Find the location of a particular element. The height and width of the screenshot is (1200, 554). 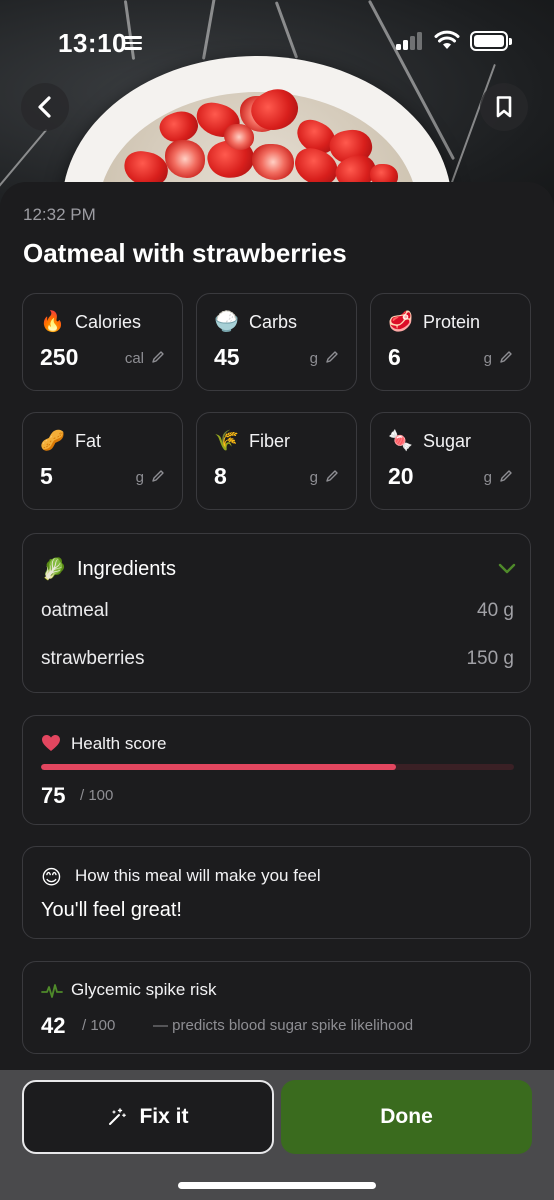

ingredient-amount: 150 g is located at coordinates (490, 658).